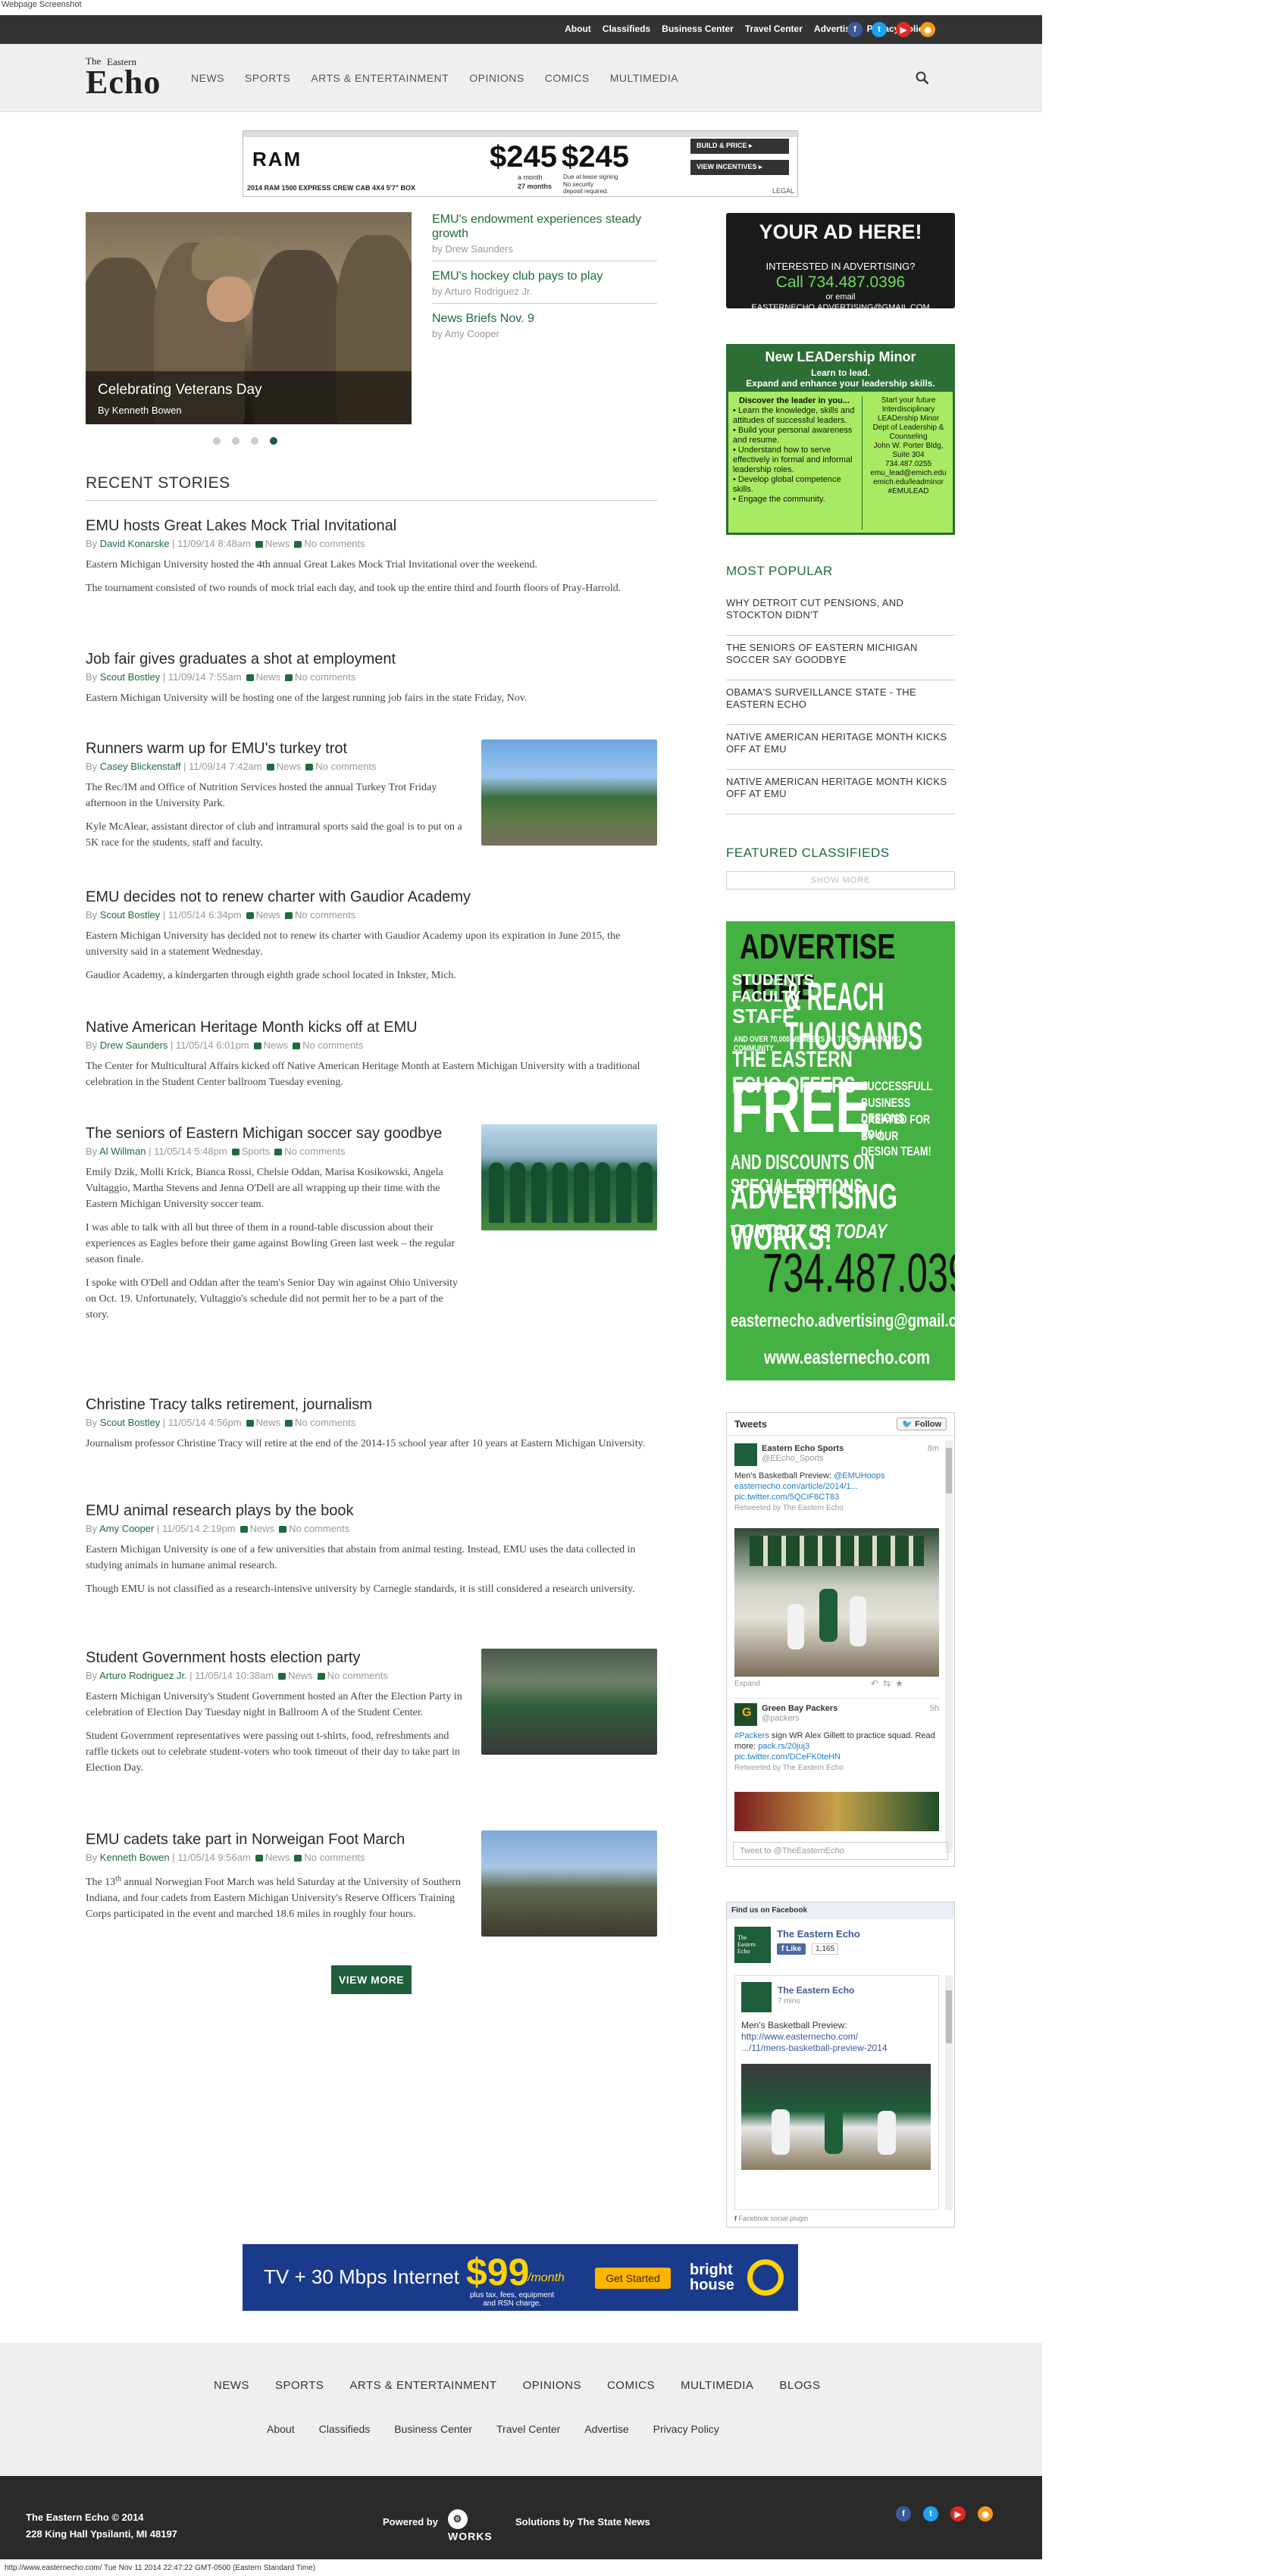  What do you see at coordinates (792, 1949) in the screenshot?
I see `facebook-like-button: f Like` at bounding box center [792, 1949].